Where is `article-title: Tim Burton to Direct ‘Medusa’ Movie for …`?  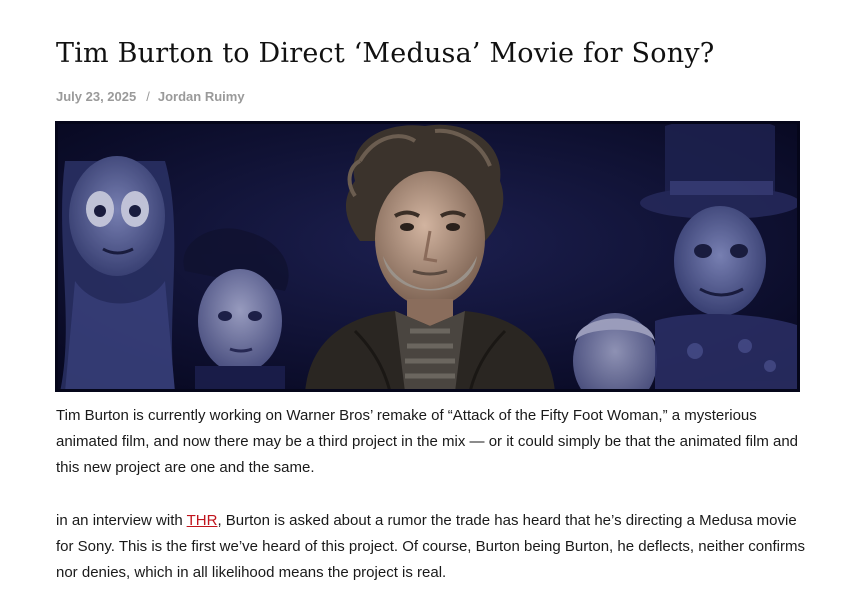 article-title: Tim Burton to Direct ‘Medusa’ Movie for … is located at coordinates (385, 53).